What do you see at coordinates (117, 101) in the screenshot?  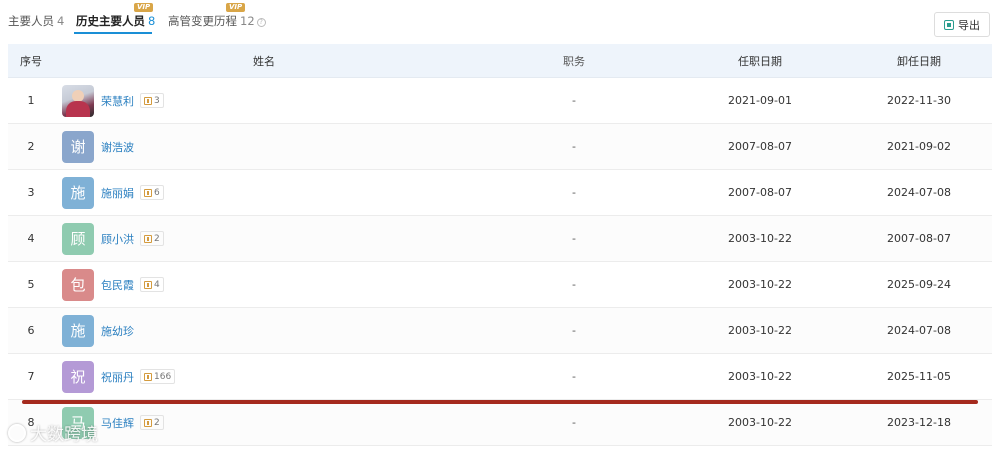 I see `person-name-link: 荣慧利` at bounding box center [117, 101].